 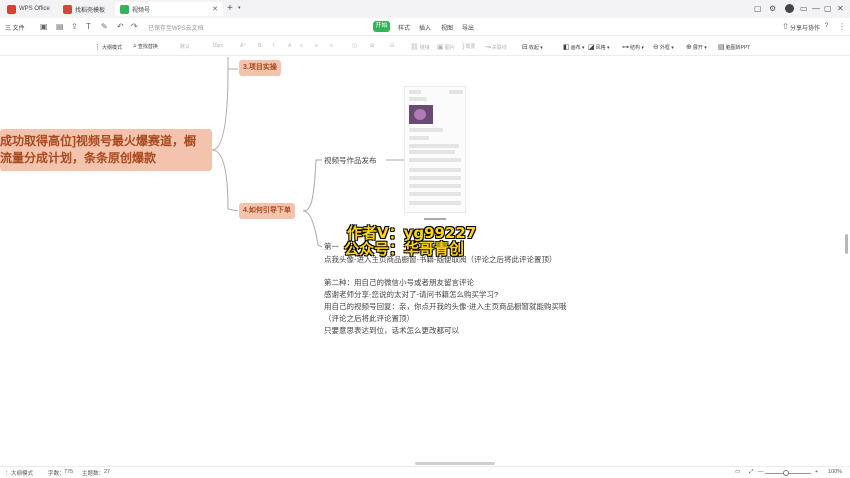 I want to click on tile-icon: ▭, so click(x=804, y=8).